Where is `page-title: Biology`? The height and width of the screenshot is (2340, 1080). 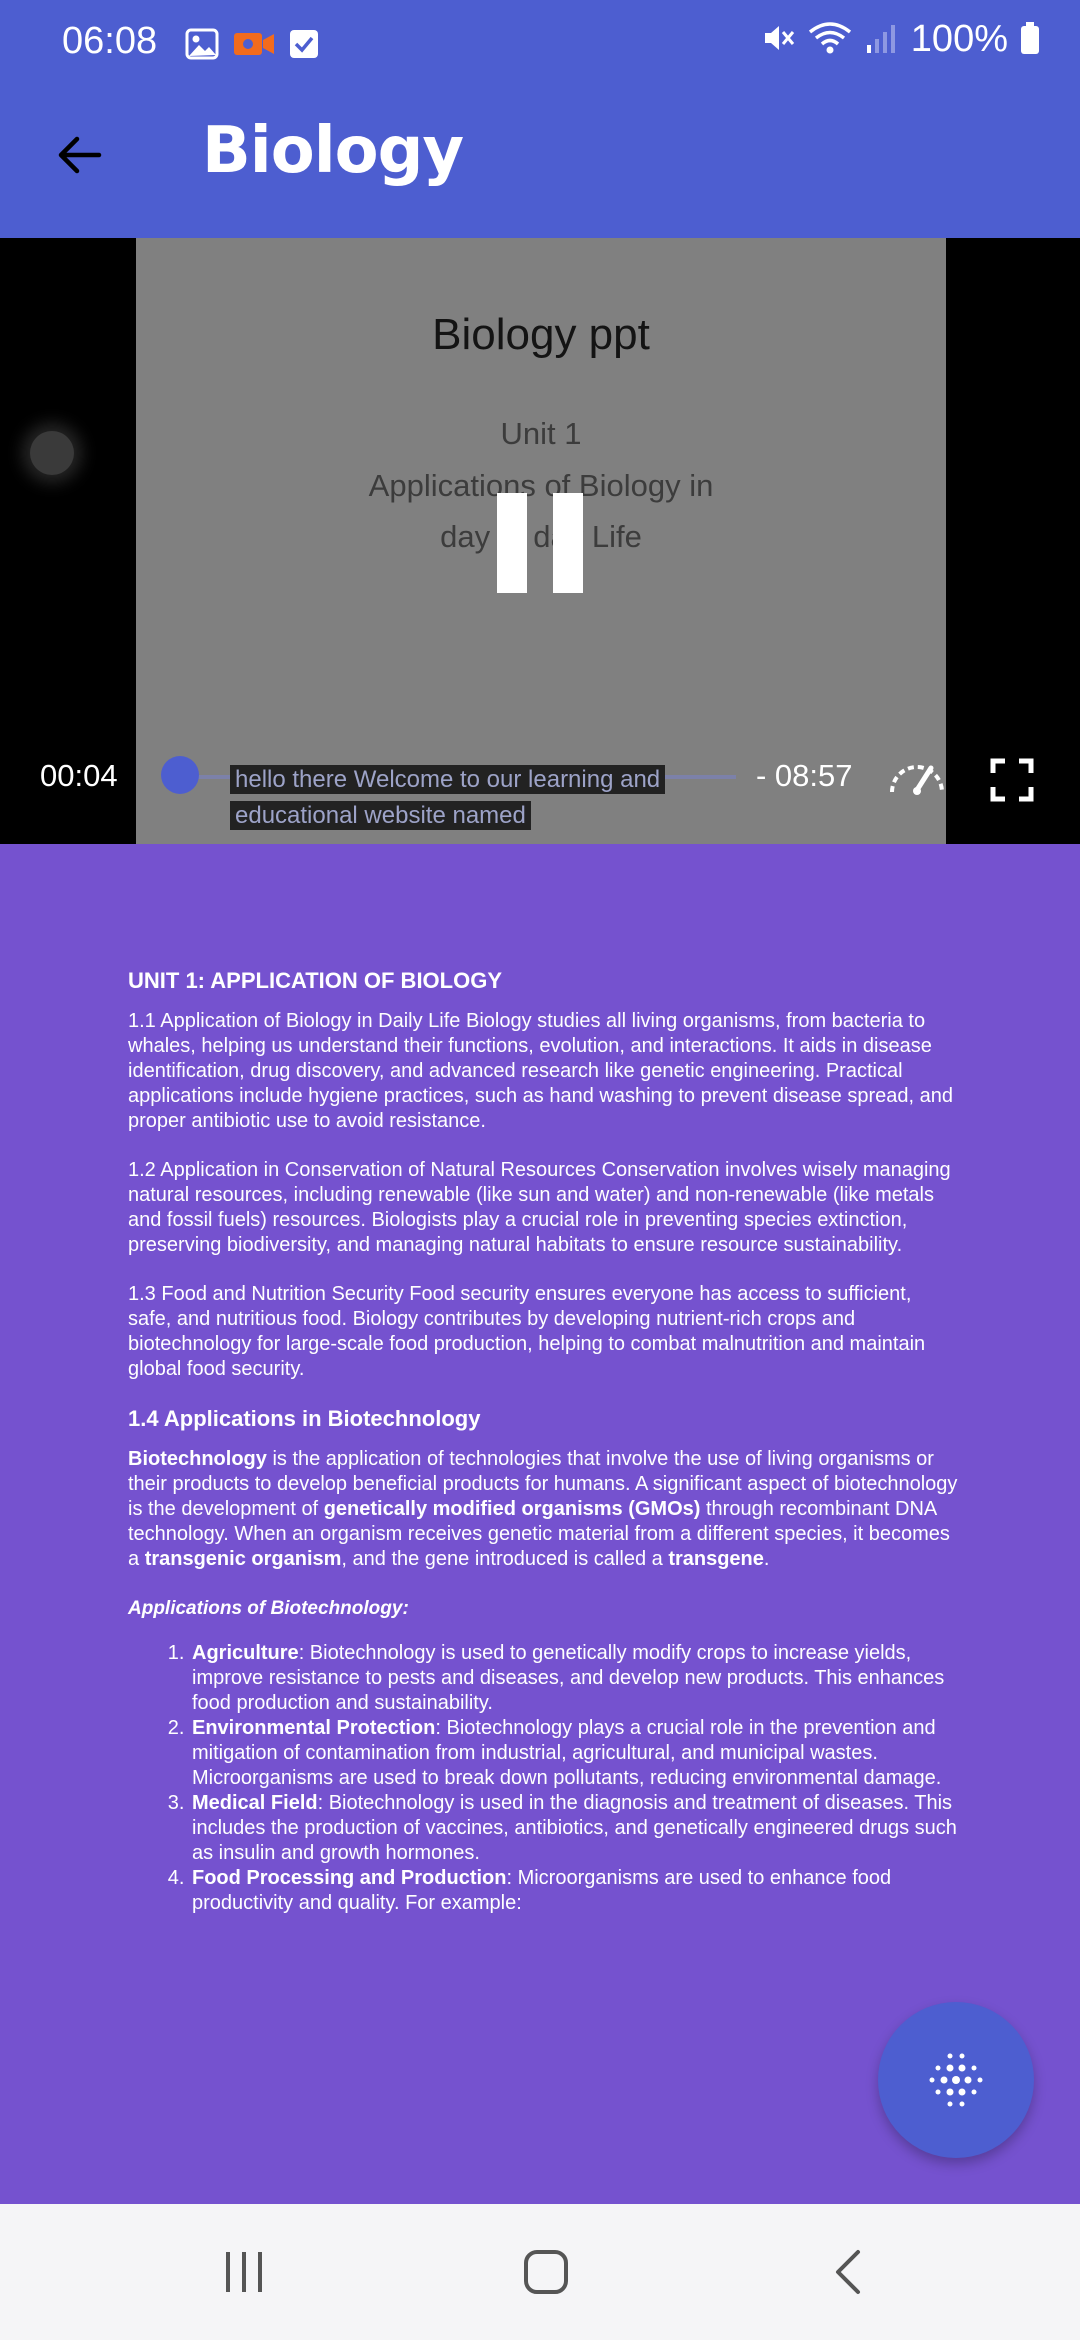 page-title: Biology is located at coordinates (333, 151).